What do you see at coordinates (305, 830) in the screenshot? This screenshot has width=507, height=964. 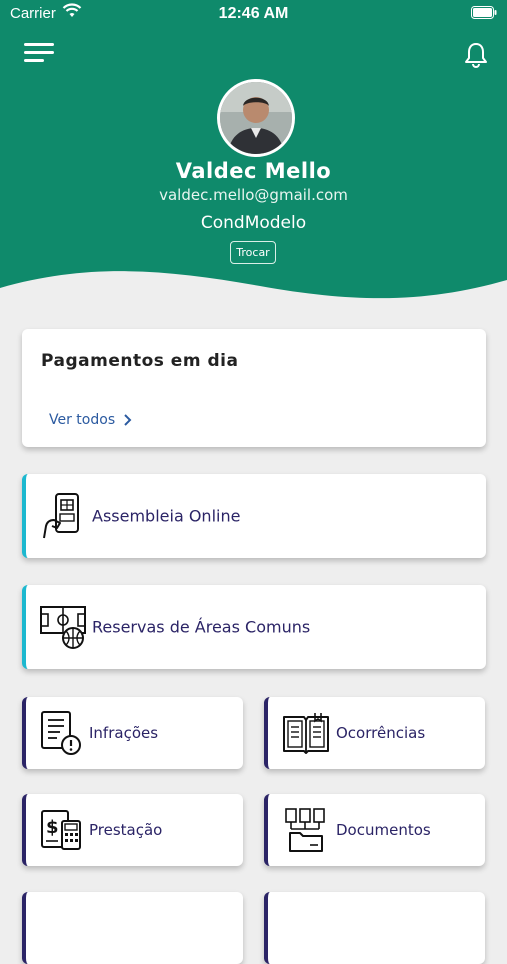 I see `documents-folder-icon` at bounding box center [305, 830].